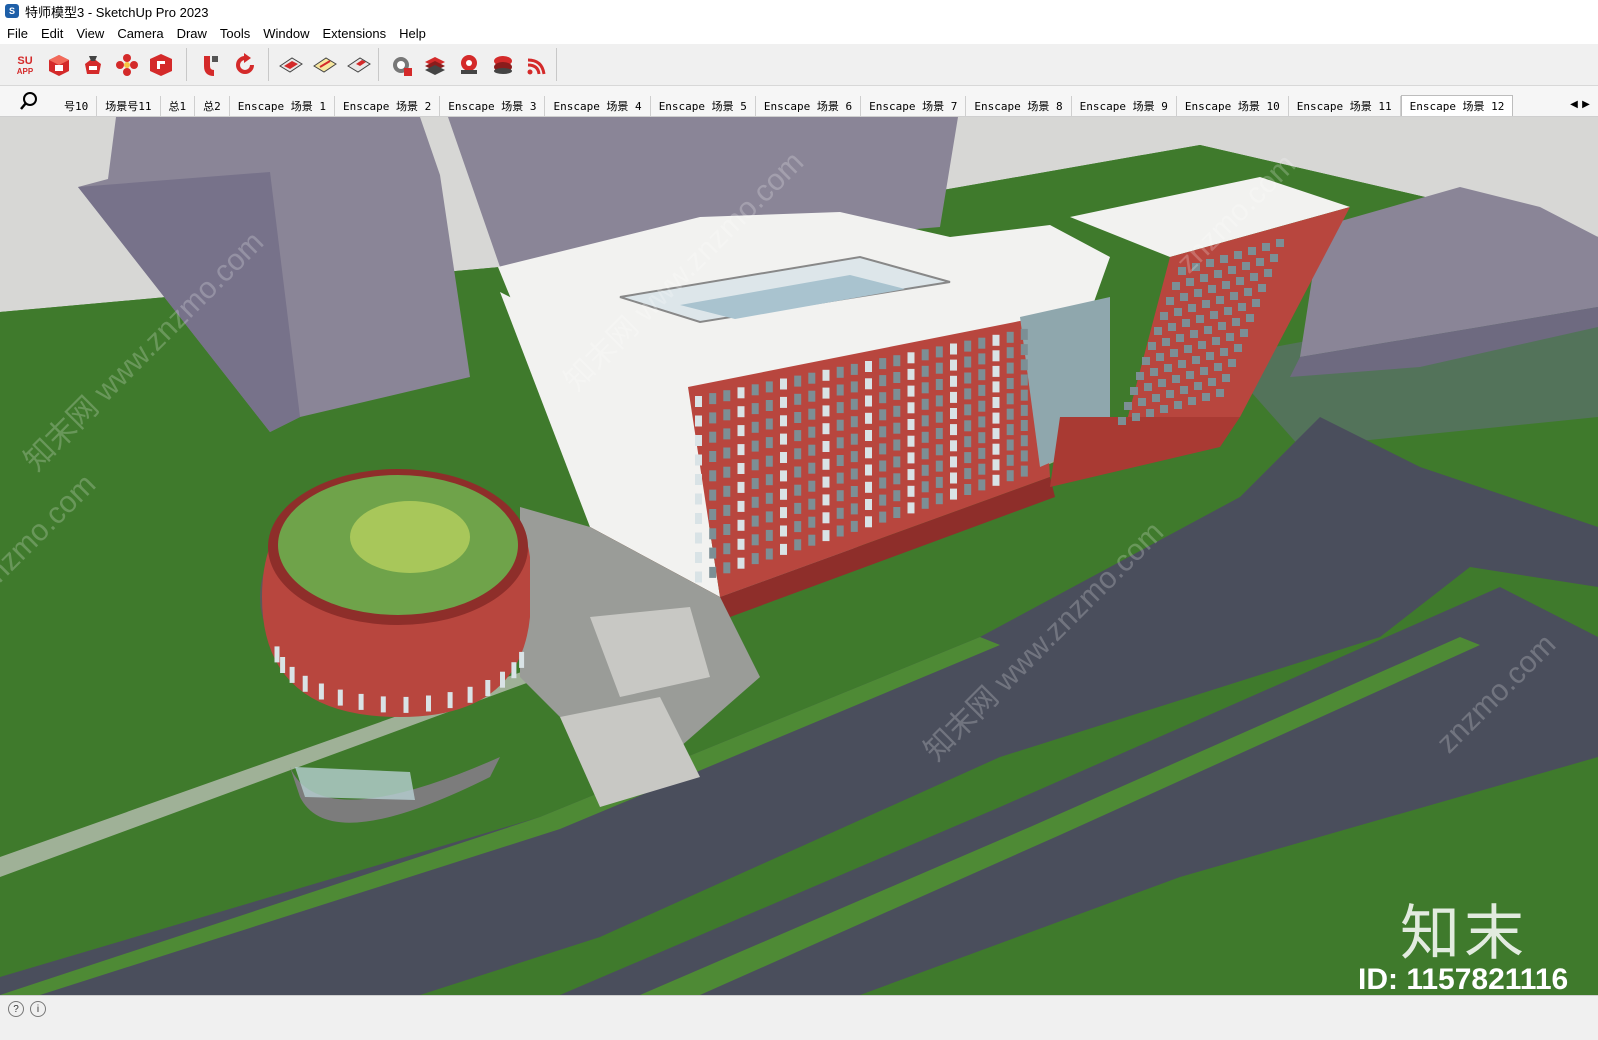 The height and width of the screenshot is (1040, 1598). What do you see at coordinates (354, 33) in the screenshot?
I see `menu-extensions: Extensions` at bounding box center [354, 33].